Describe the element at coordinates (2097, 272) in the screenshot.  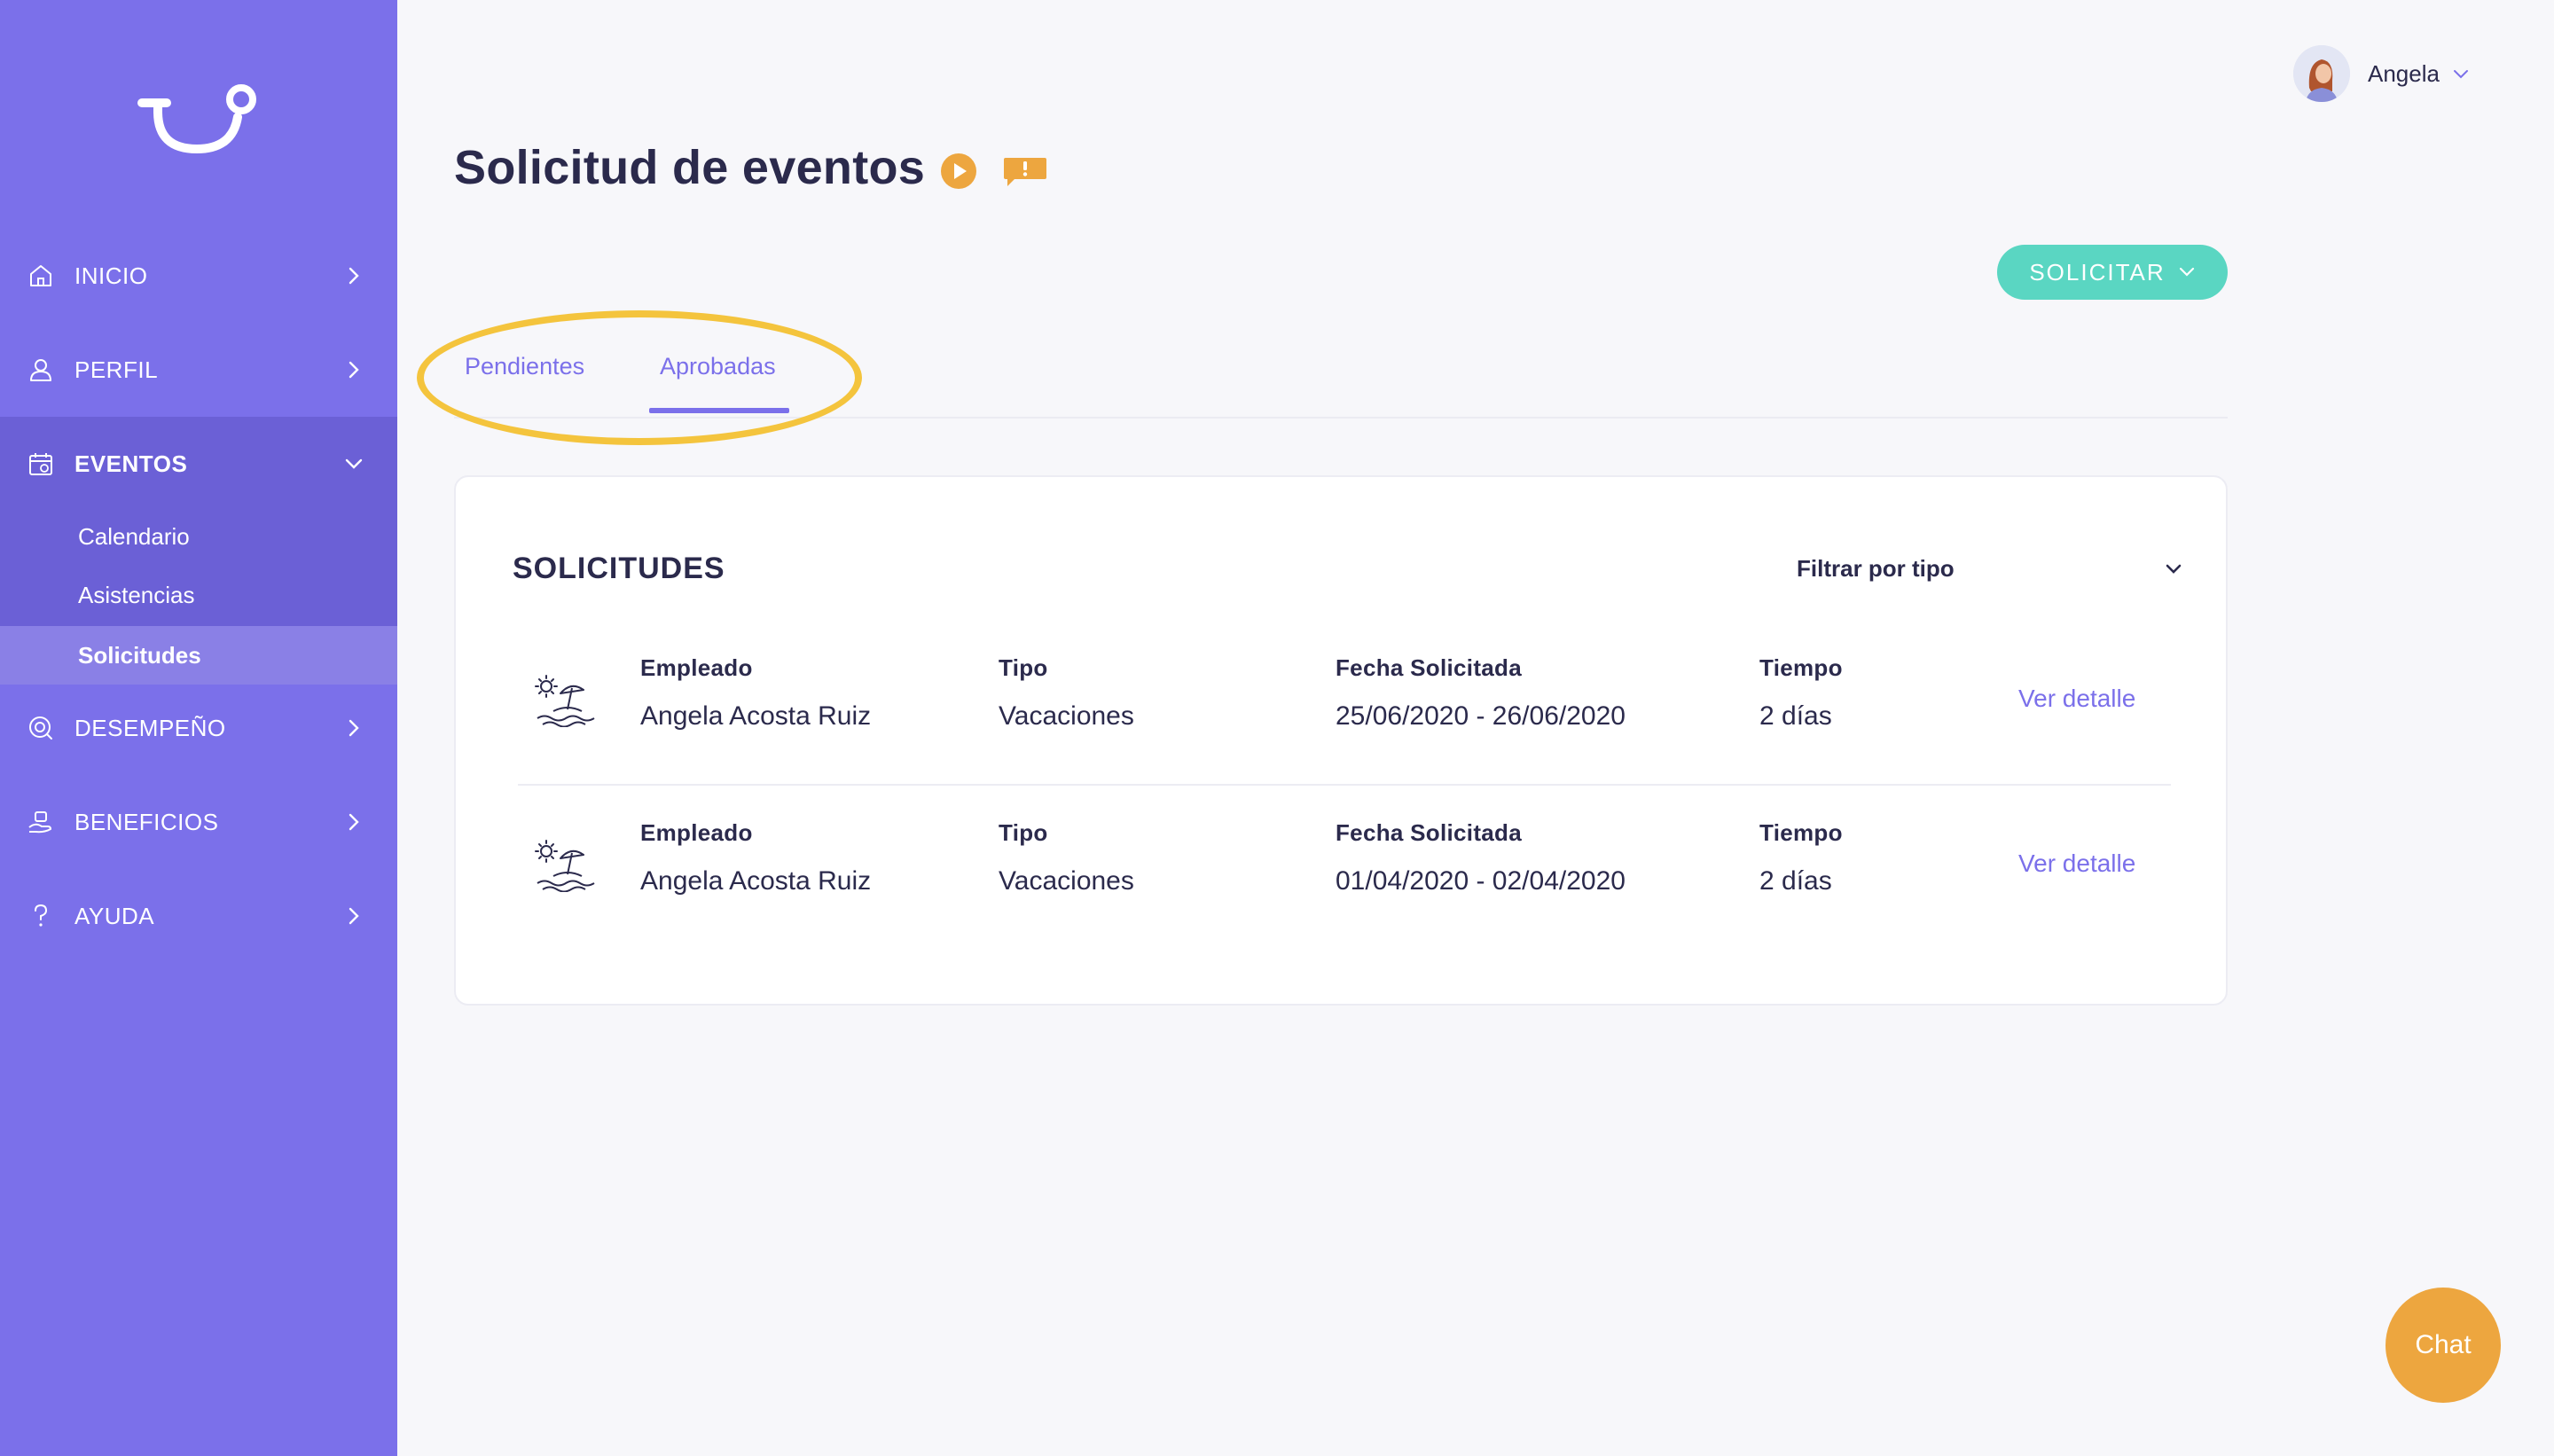
I see `solicitar-label: SOLICITAR` at that location.